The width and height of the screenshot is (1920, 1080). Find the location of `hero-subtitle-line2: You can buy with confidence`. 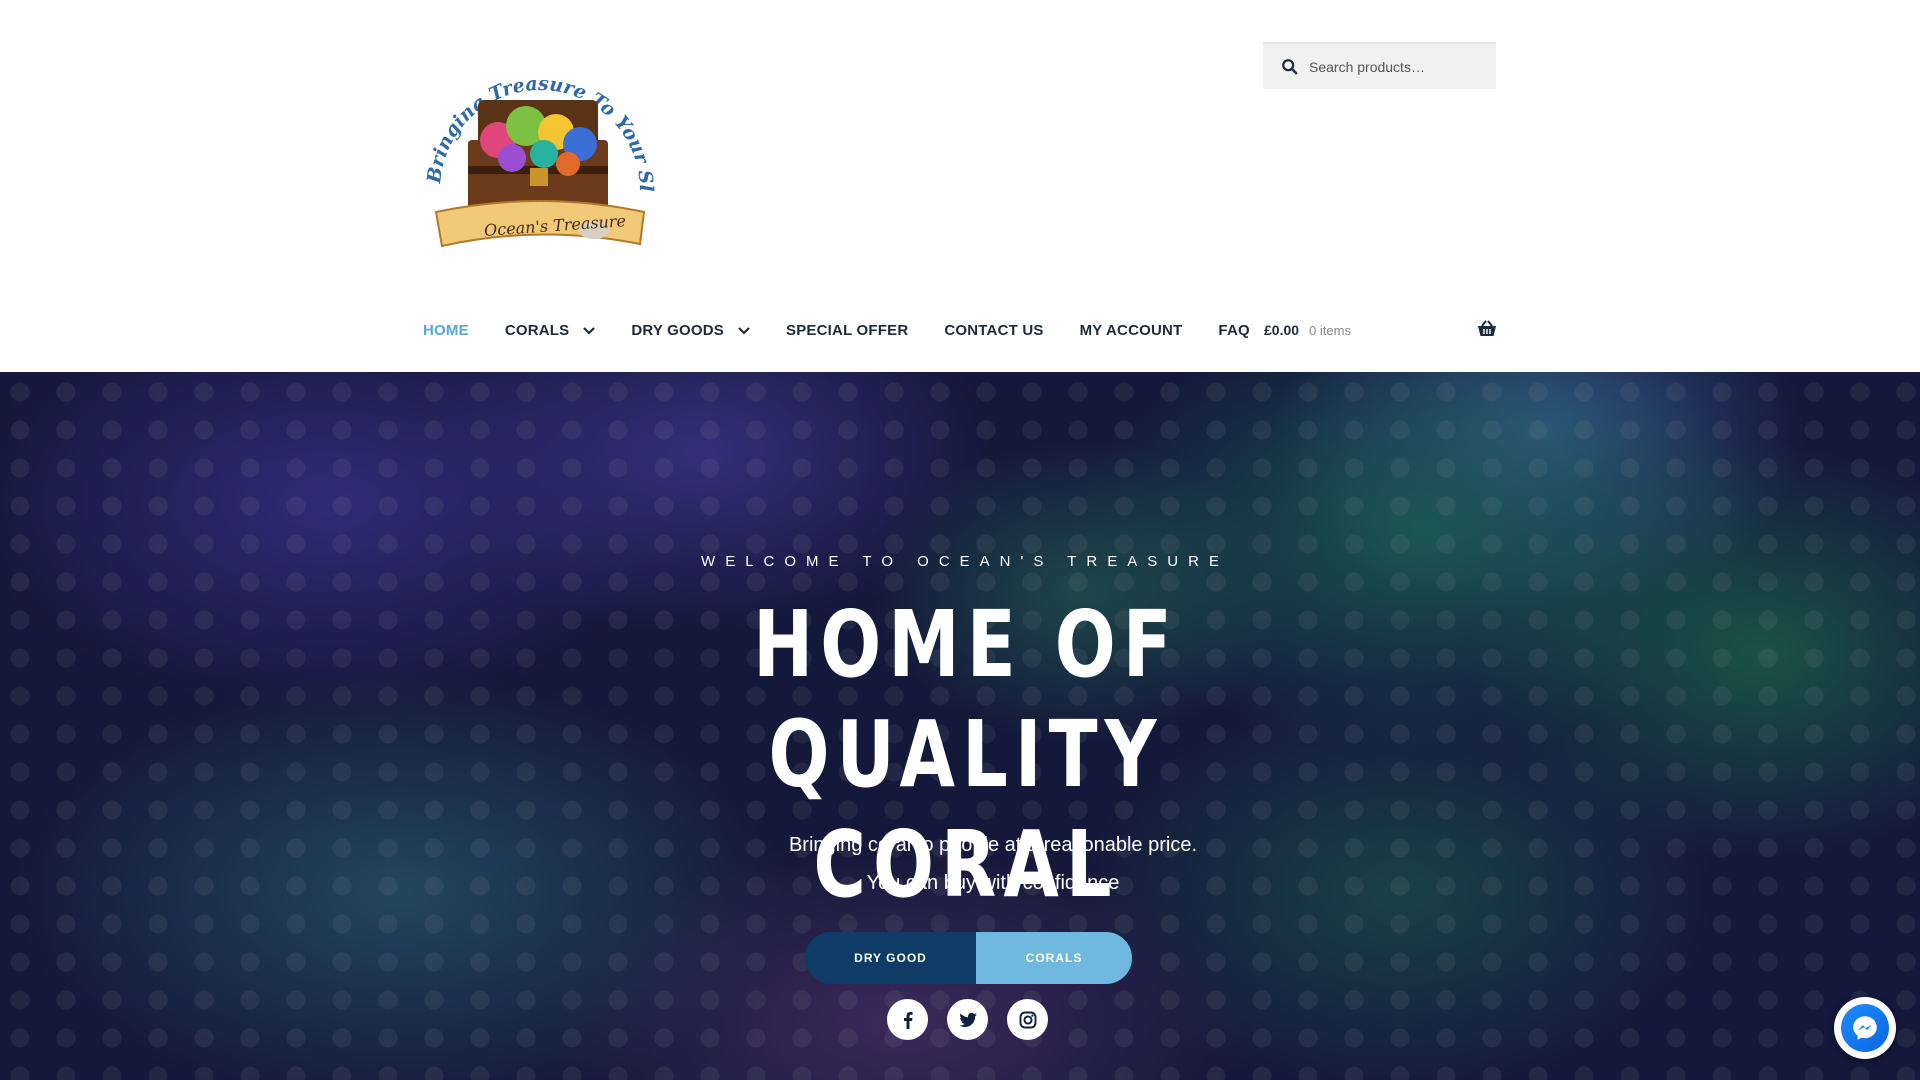

hero-subtitle-line2: You can buy with confidence is located at coordinates (993, 883).